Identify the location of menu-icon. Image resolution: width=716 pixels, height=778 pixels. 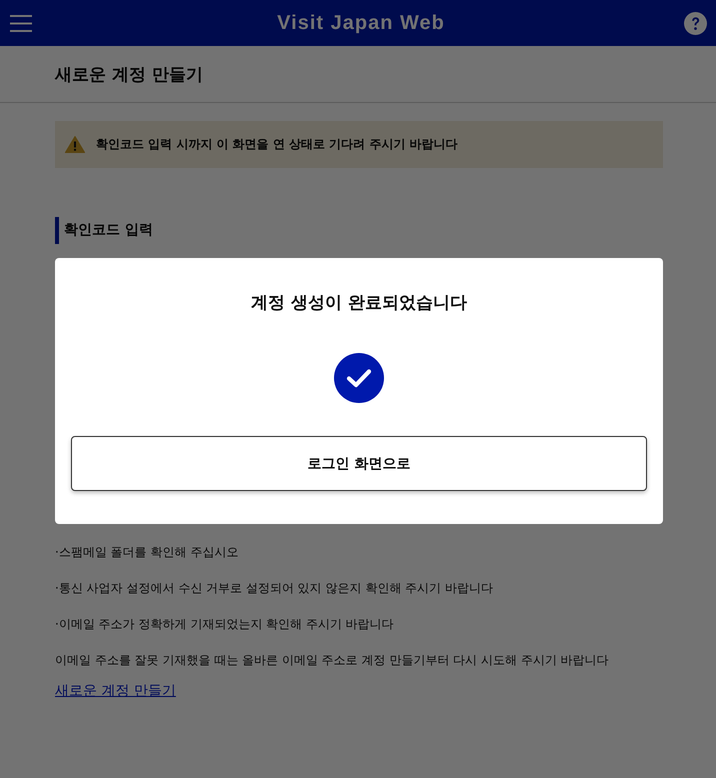
(21, 23).